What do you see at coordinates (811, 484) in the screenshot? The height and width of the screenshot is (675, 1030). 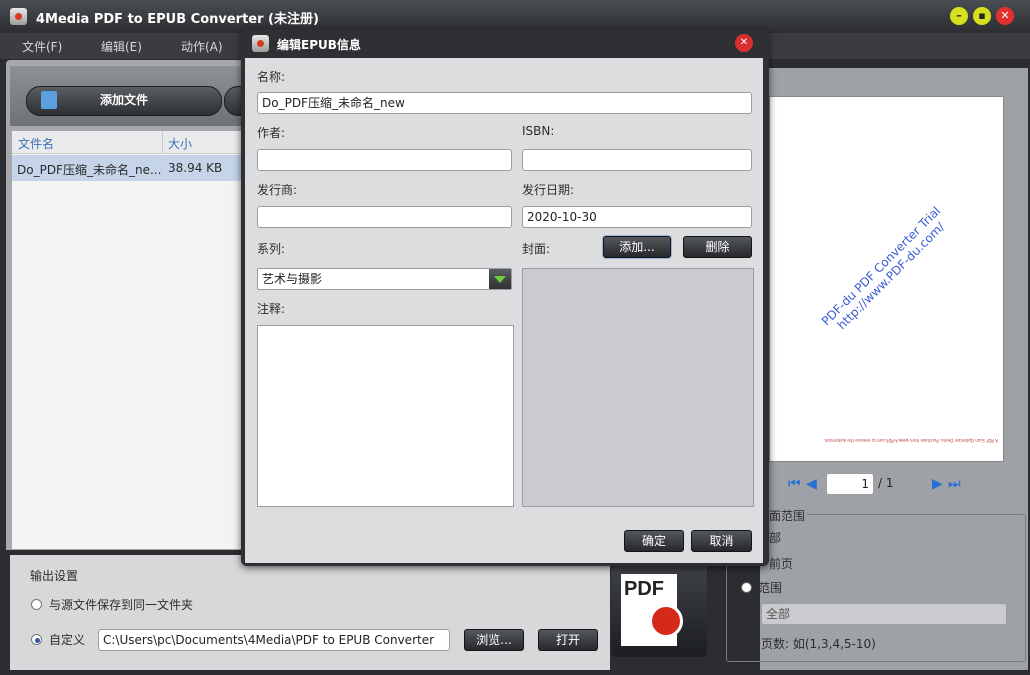 I see `prev-page-icon: ◀` at bounding box center [811, 484].